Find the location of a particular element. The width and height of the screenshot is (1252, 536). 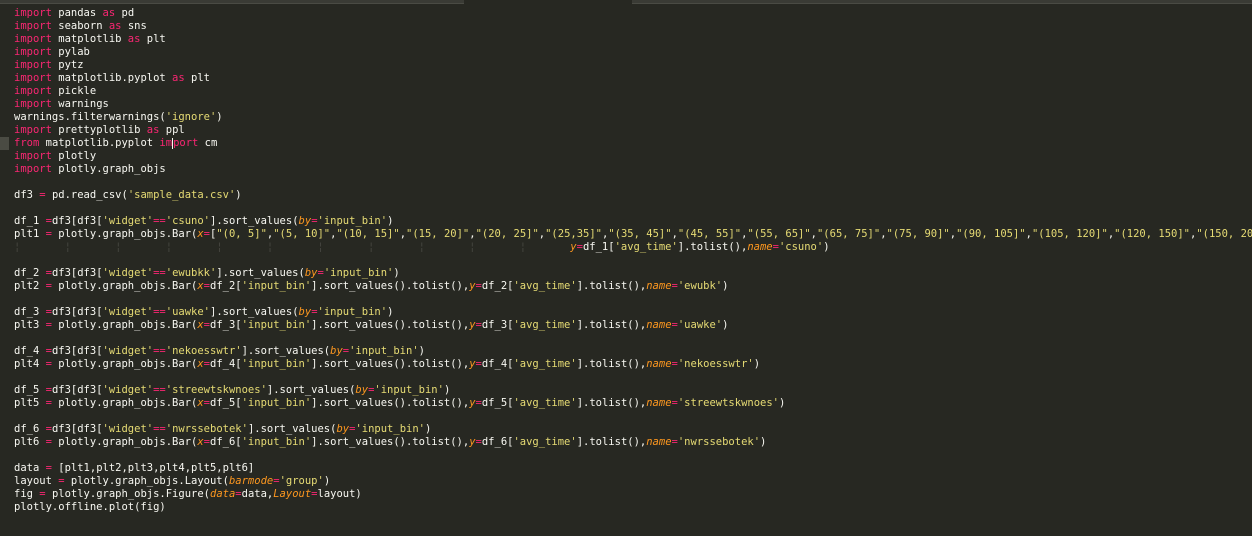

string-literal: 'ewubk' is located at coordinates (700, 286).